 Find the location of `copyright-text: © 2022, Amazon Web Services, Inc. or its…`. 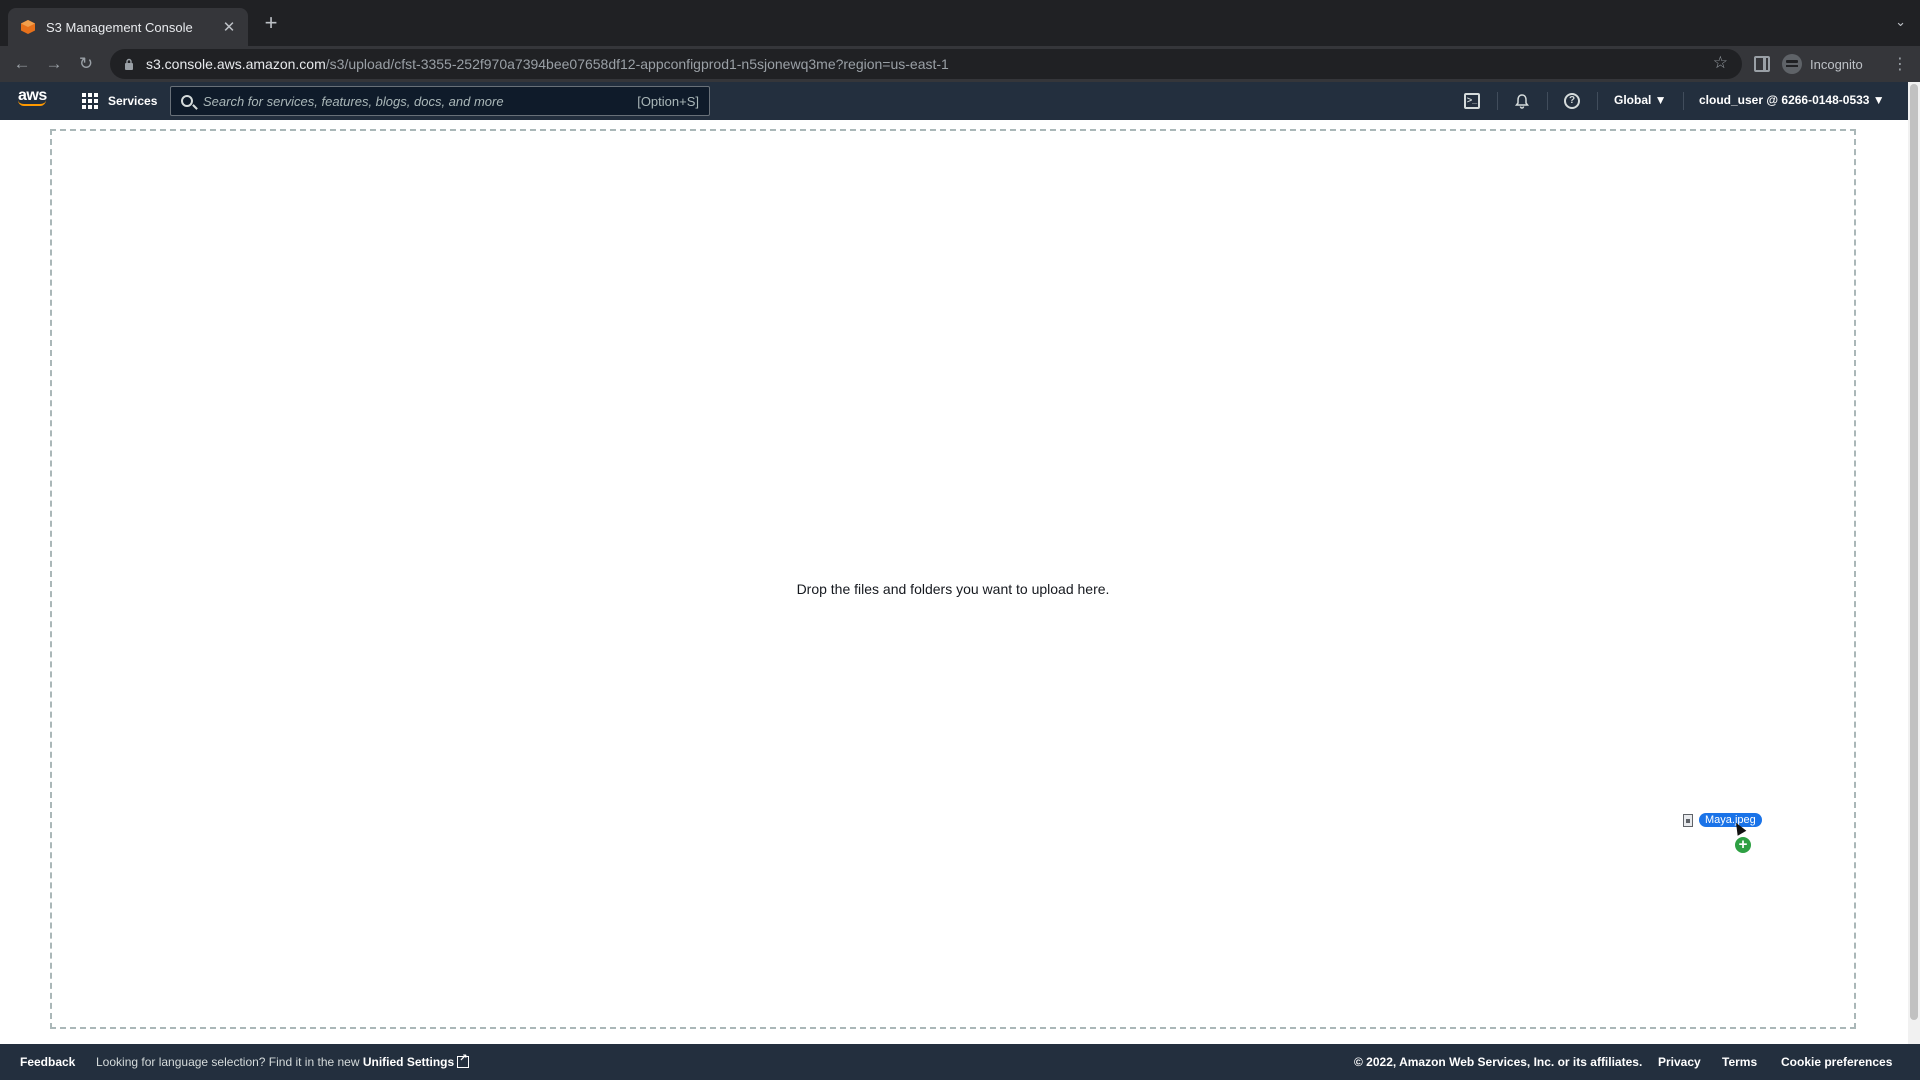

copyright-text: © 2022, Amazon Web Services, Inc. or its… is located at coordinates (1498, 1062).